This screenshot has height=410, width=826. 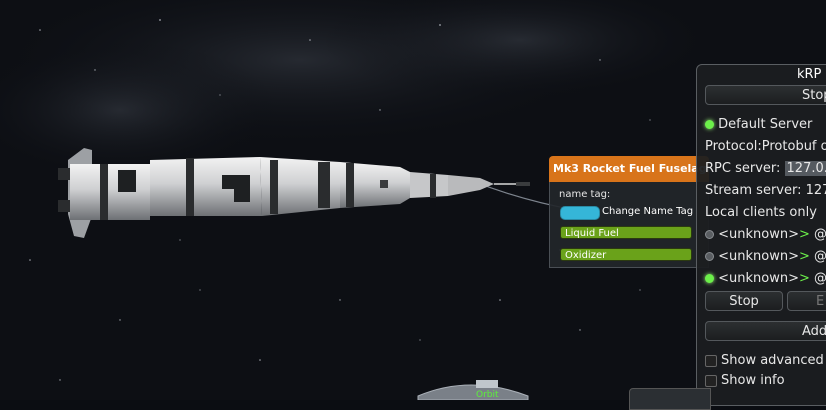 I want to click on rpc-server-row: RPC server: 127.0., so click(x=765, y=168).